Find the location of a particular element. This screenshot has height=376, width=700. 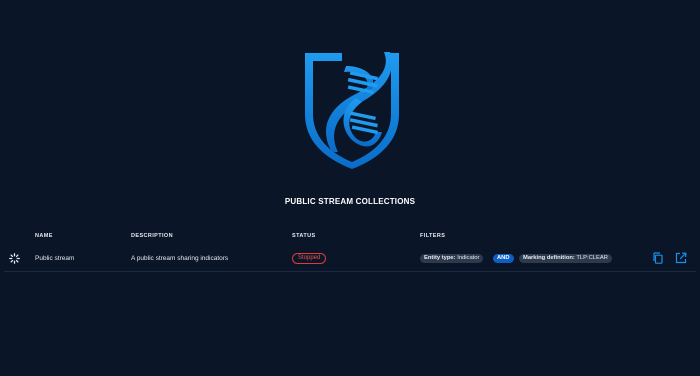

open-in-new-icon is located at coordinates (681, 258).